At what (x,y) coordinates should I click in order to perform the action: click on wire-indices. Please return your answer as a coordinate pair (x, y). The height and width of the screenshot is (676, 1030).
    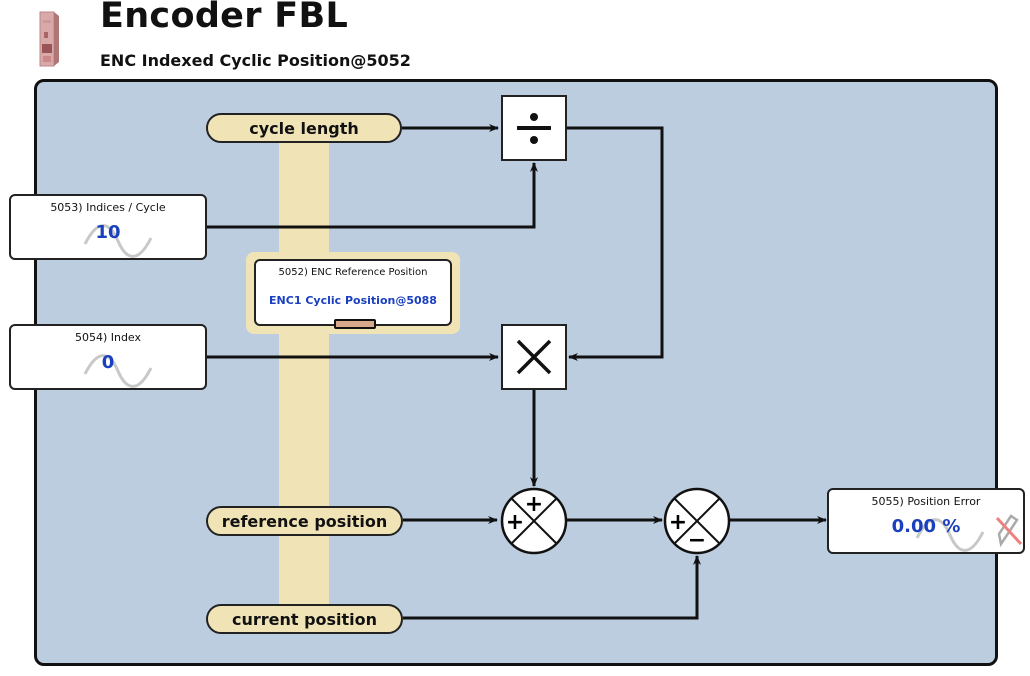
    Looking at the image, I should click on (372, 195).